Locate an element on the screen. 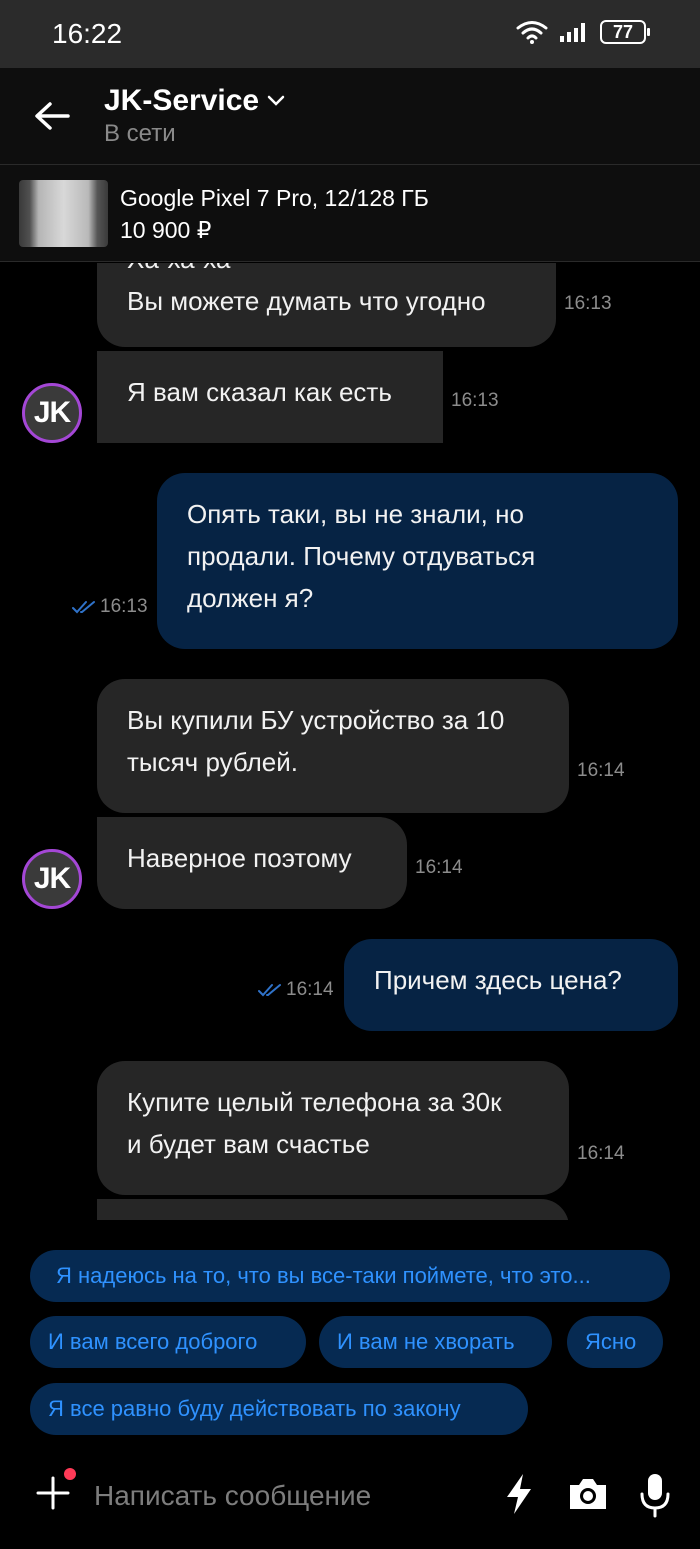 This screenshot has height=1549, width=700. message-incoming: Наверное поэтому is located at coordinates (252, 863).